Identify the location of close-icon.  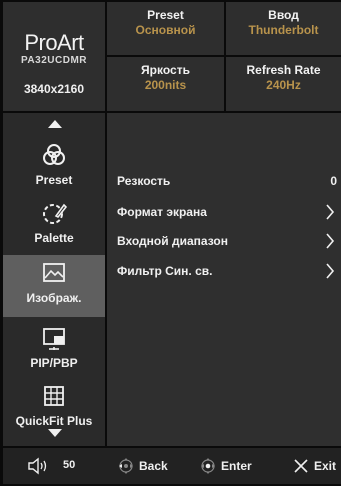
(301, 466).